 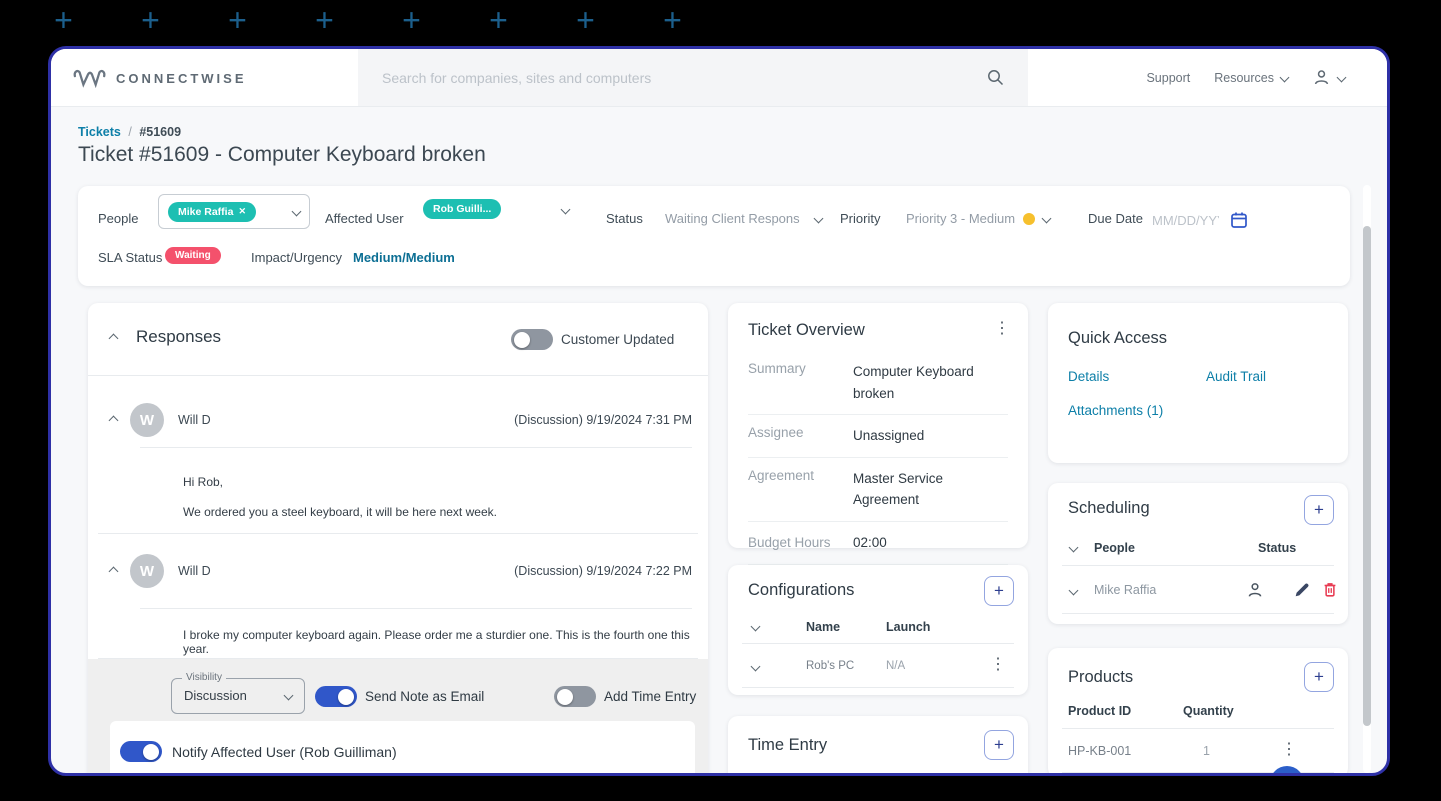 What do you see at coordinates (113, 338) in the screenshot?
I see `collapse-responses-icon` at bounding box center [113, 338].